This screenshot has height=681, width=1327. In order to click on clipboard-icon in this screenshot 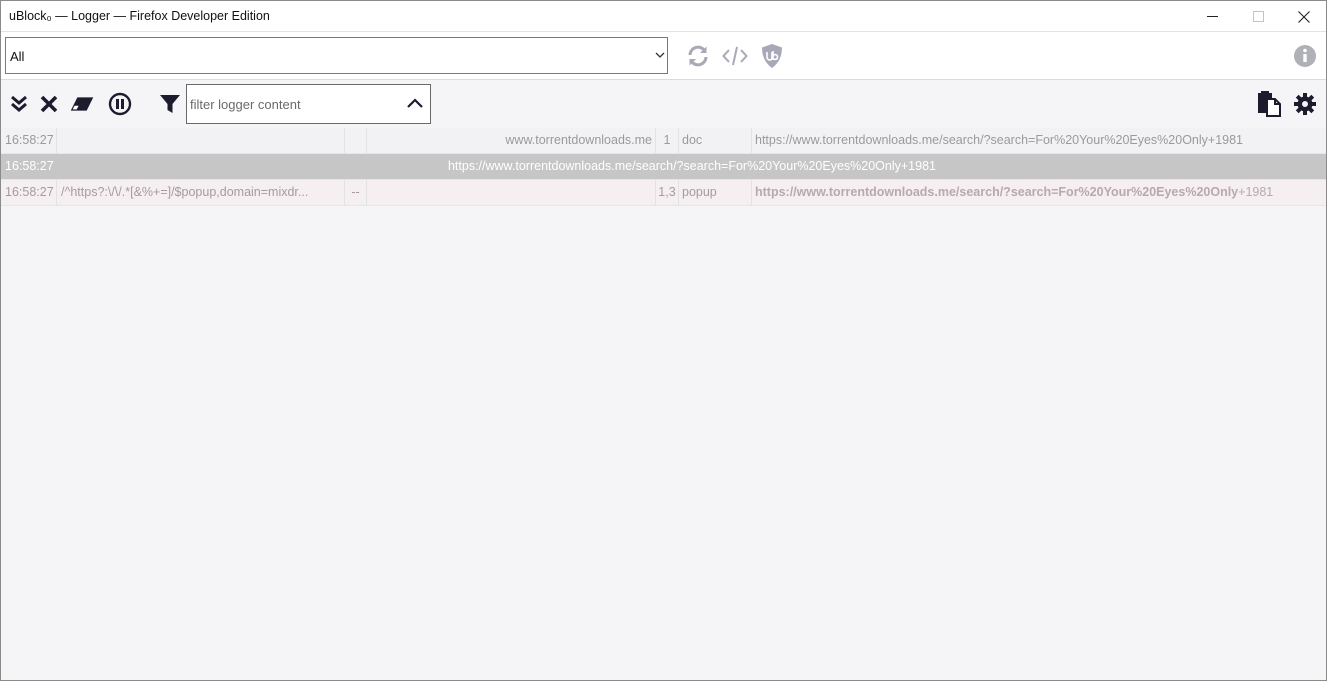, I will do `click(1269, 104)`.